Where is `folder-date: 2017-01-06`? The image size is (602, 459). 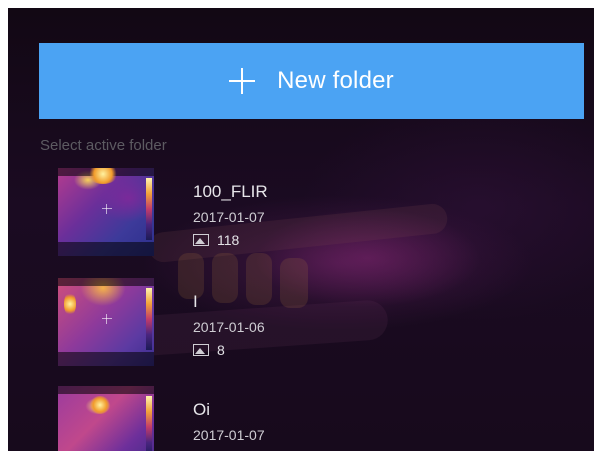
folder-date: 2017-01-06 is located at coordinates (229, 327).